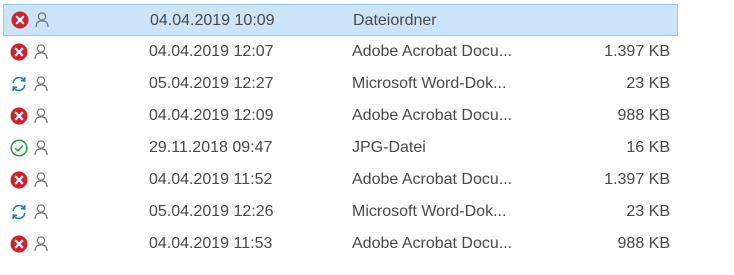 The height and width of the screenshot is (275, 734). I want to click on date-modified: 04.04.2019 10:09, so click(212, 20).